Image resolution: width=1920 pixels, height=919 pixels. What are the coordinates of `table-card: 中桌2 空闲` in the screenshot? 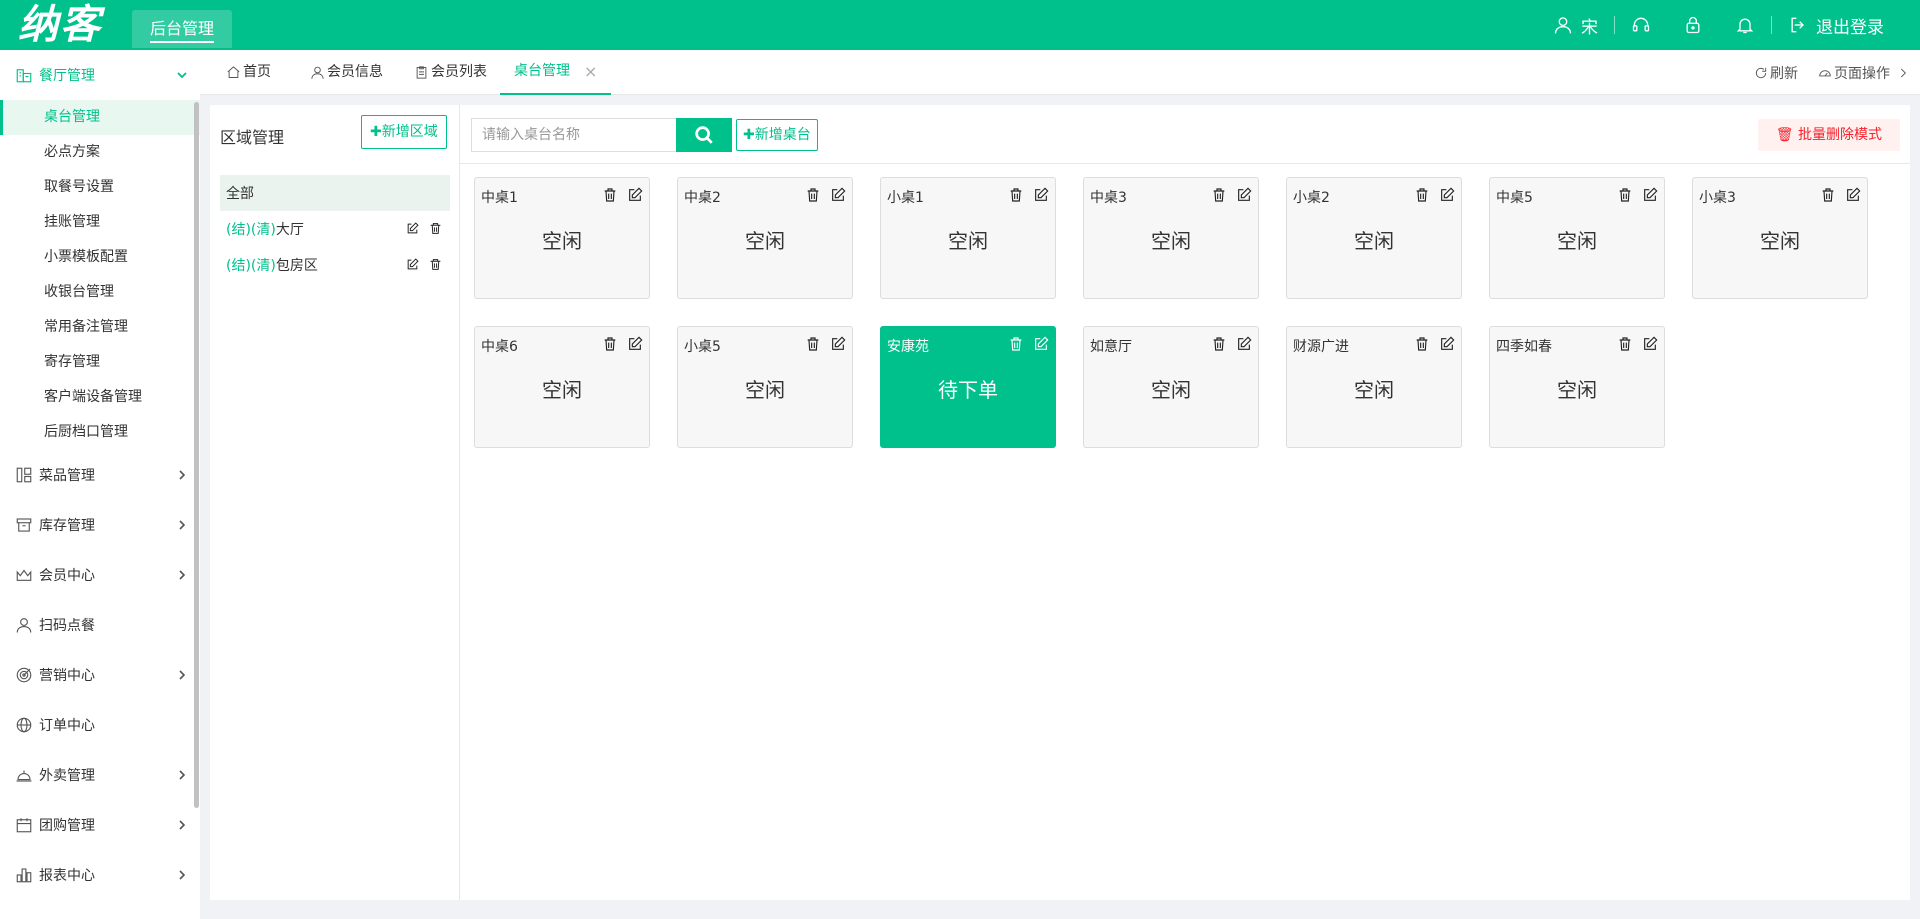 It's located at (765, 238).